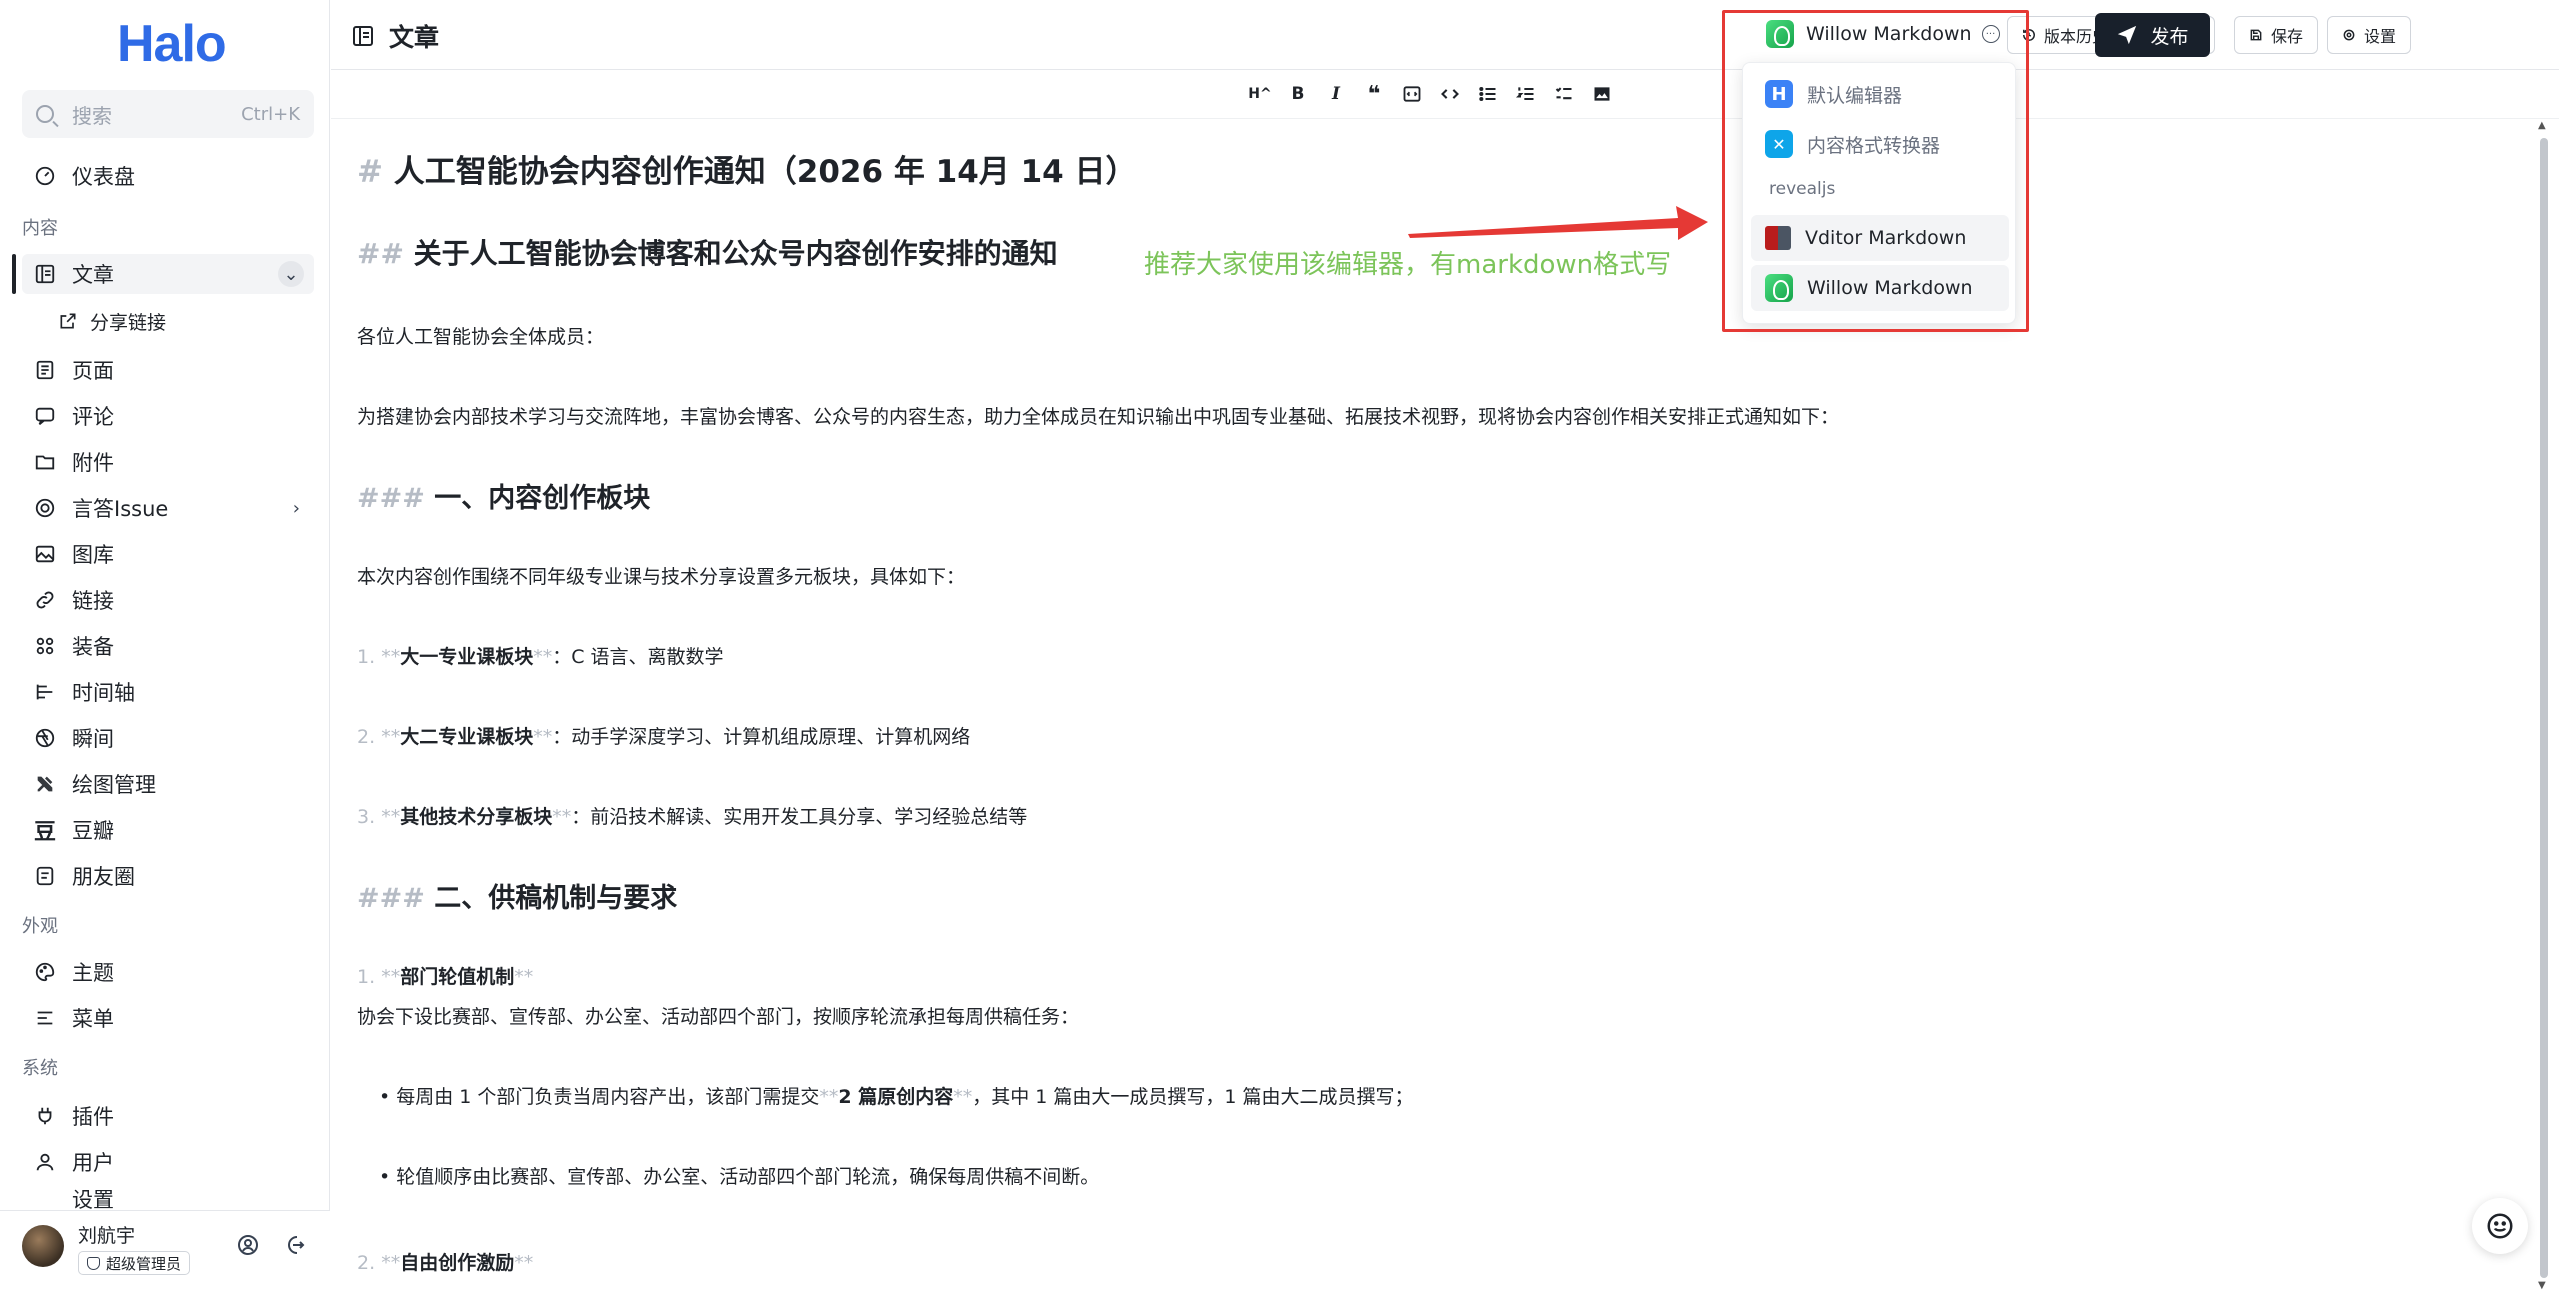 The height and width of the screenshot is (1295, 2559). Describe the element at coordinates (168, 462) in the screenshot. I see `sidebar-item-attachments: 附件` at that location.